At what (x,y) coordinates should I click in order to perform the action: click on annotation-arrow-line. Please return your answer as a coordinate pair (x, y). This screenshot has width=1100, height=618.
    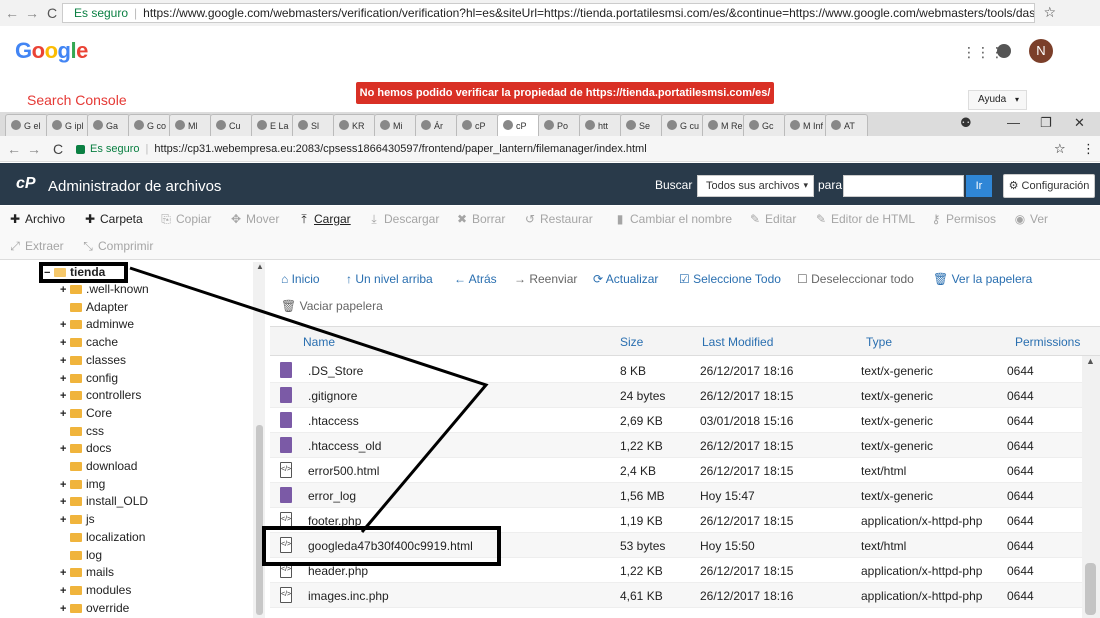
    Looking at the image, I should click on (309, 399).